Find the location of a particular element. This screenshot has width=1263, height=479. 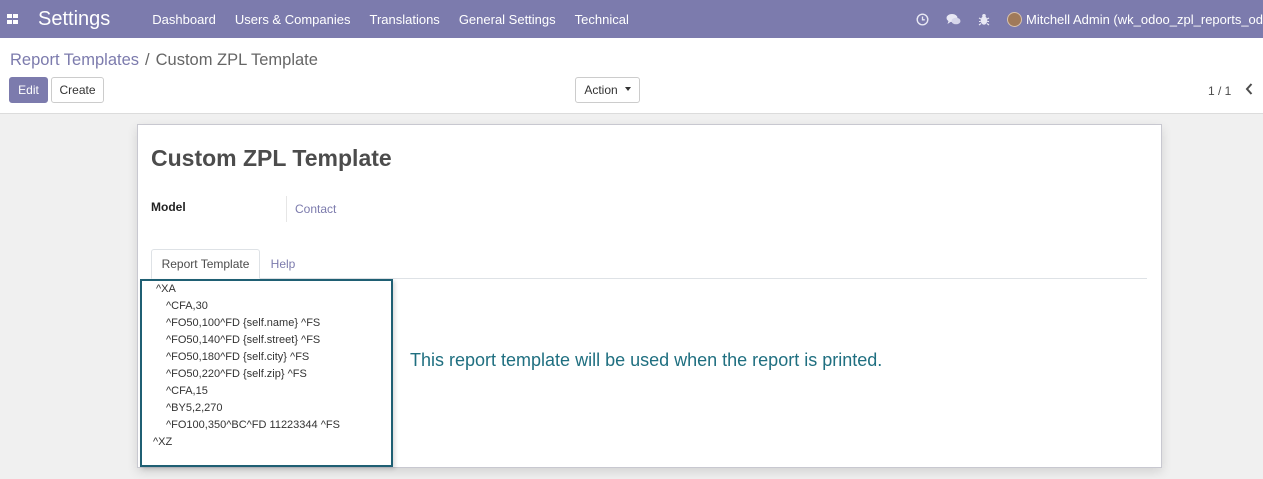

bug-icon is located at coordinates (984, 19).